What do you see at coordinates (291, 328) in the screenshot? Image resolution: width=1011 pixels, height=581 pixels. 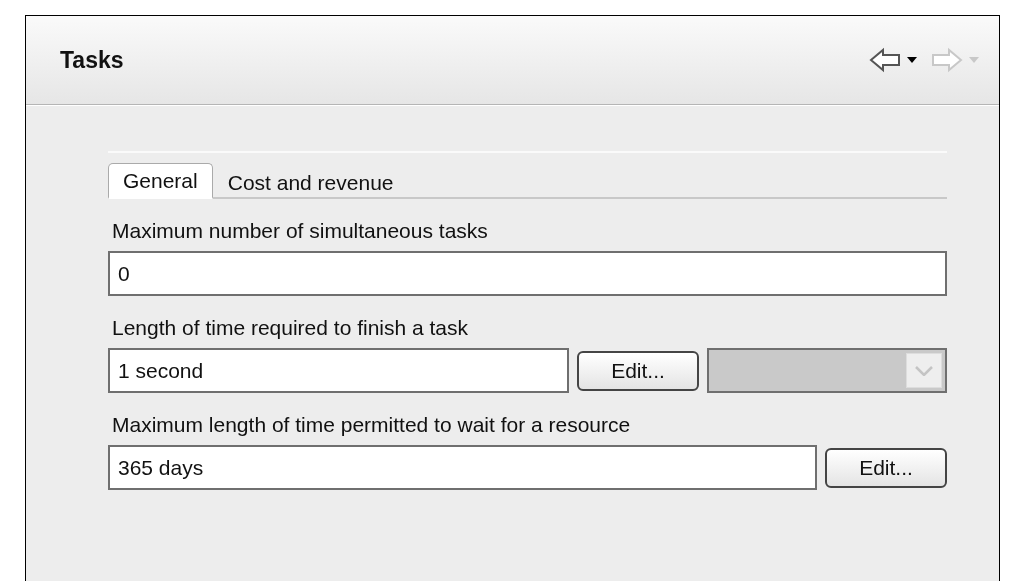 I see `field-label: Length of time required to finish a task` at bounding box center [291, 328].